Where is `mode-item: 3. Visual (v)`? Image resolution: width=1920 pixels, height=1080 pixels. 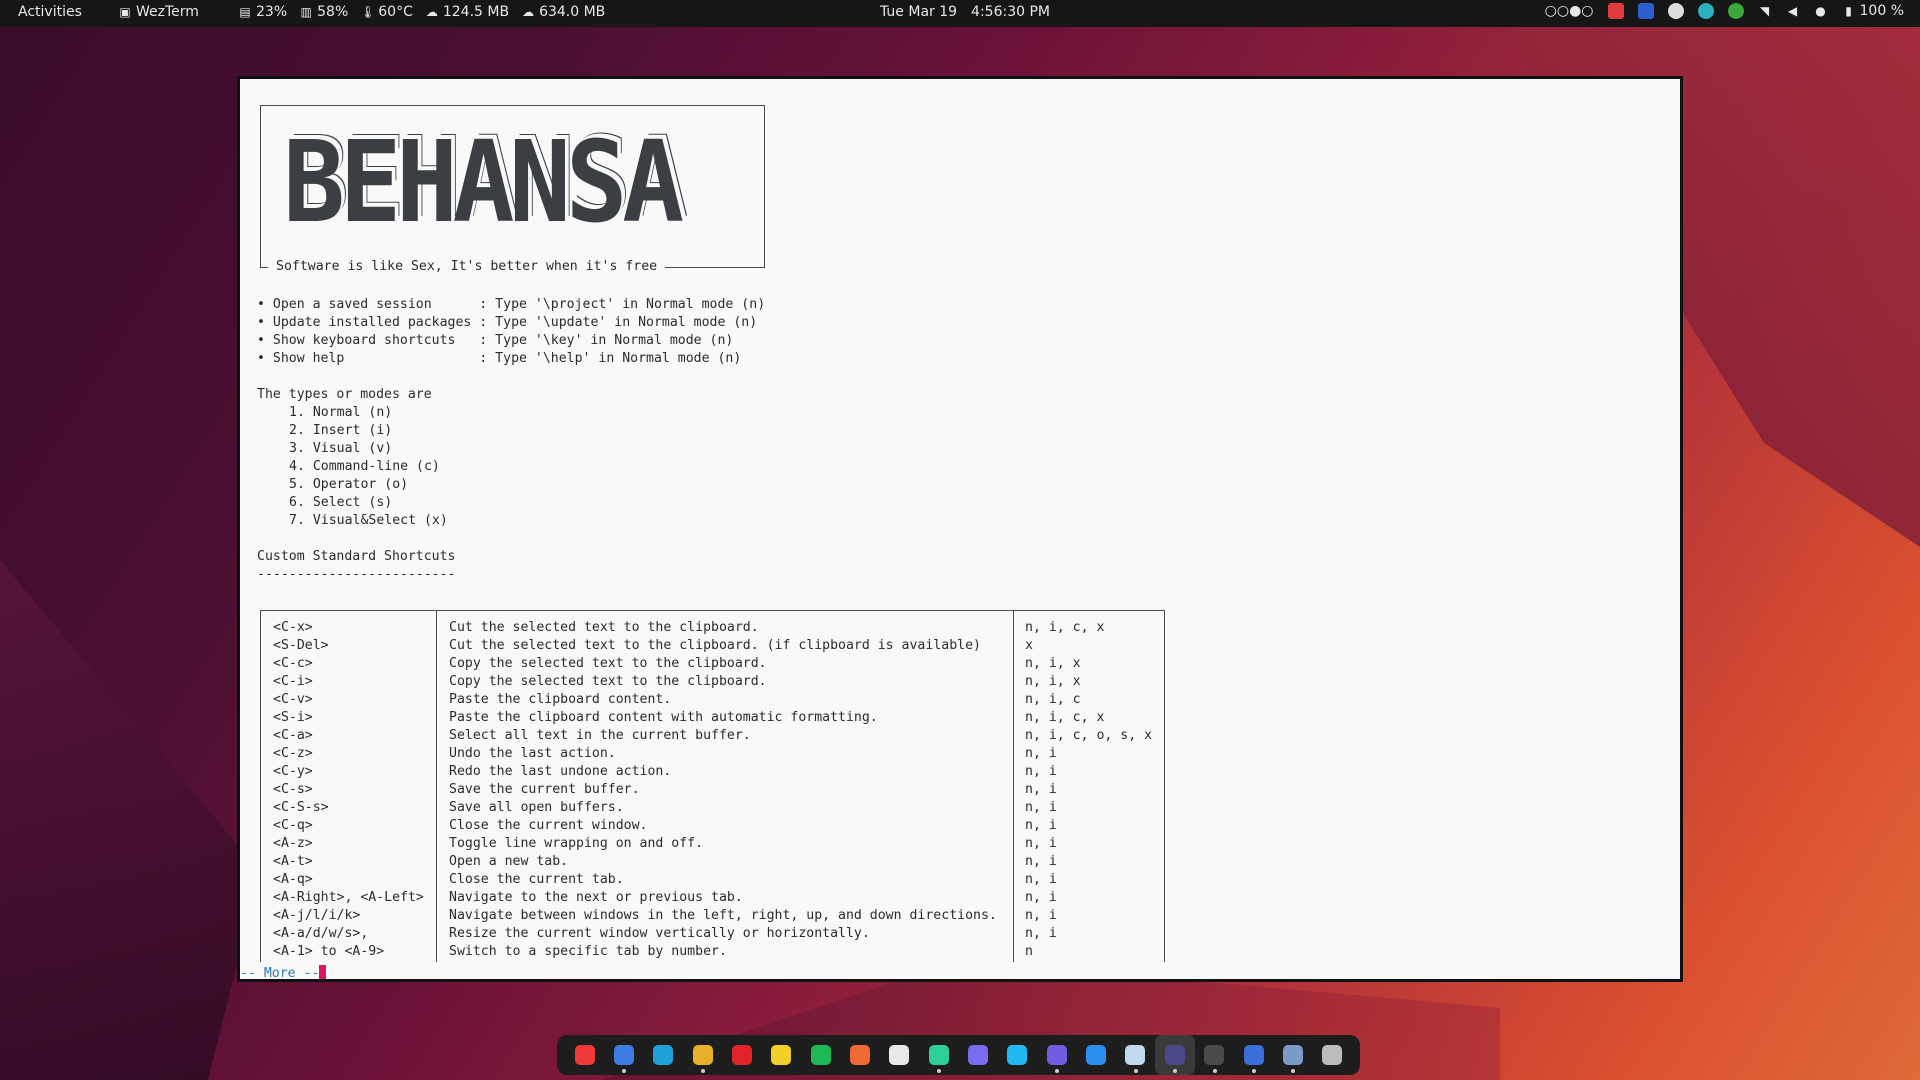
mode-item: 3. Visual (v) is located at coordinates (341, 448).